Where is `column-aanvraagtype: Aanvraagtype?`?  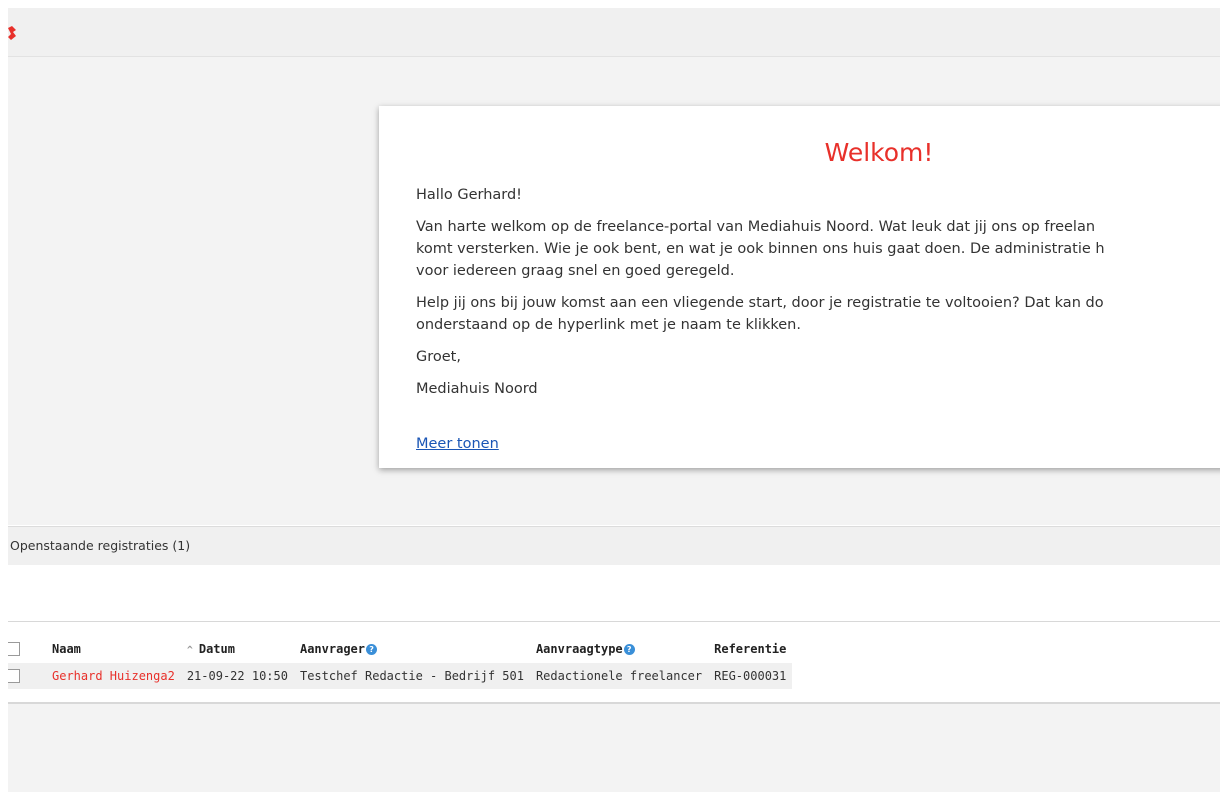 column-aanvraagtype: Aanvraagtype? is located at coordinates (619, 649).